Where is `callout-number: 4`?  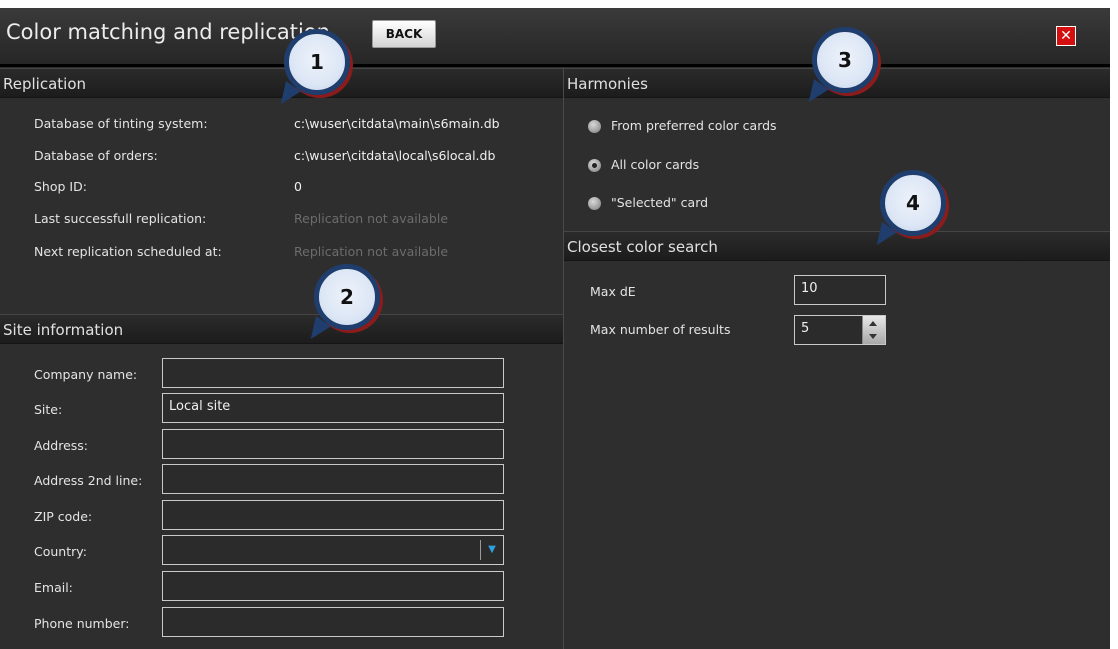 callout-number: 4 is located at coordinates (913, 203).